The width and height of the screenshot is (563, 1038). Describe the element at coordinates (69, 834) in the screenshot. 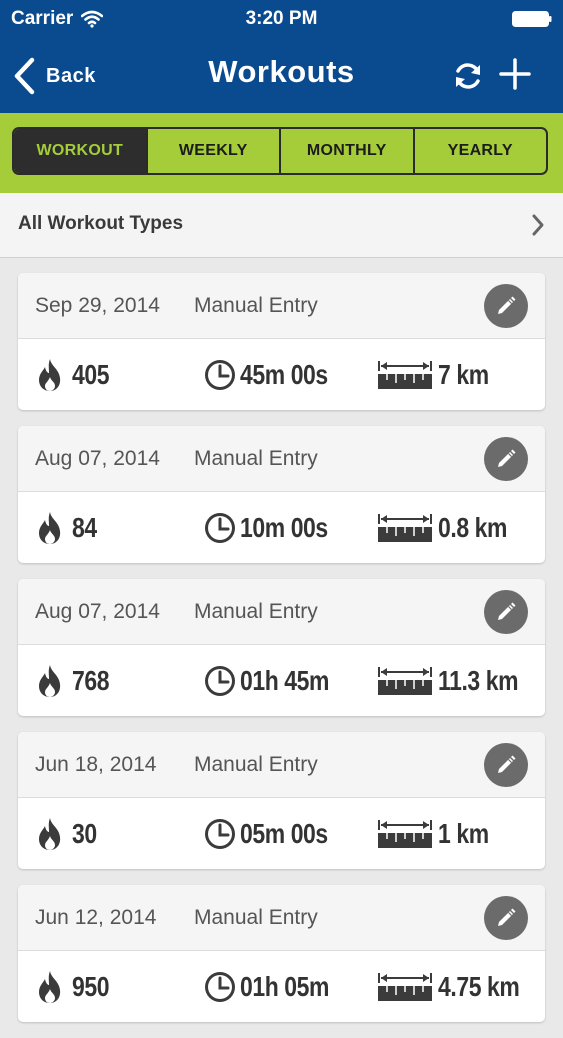

I see `calories-stat: 30` at that location.